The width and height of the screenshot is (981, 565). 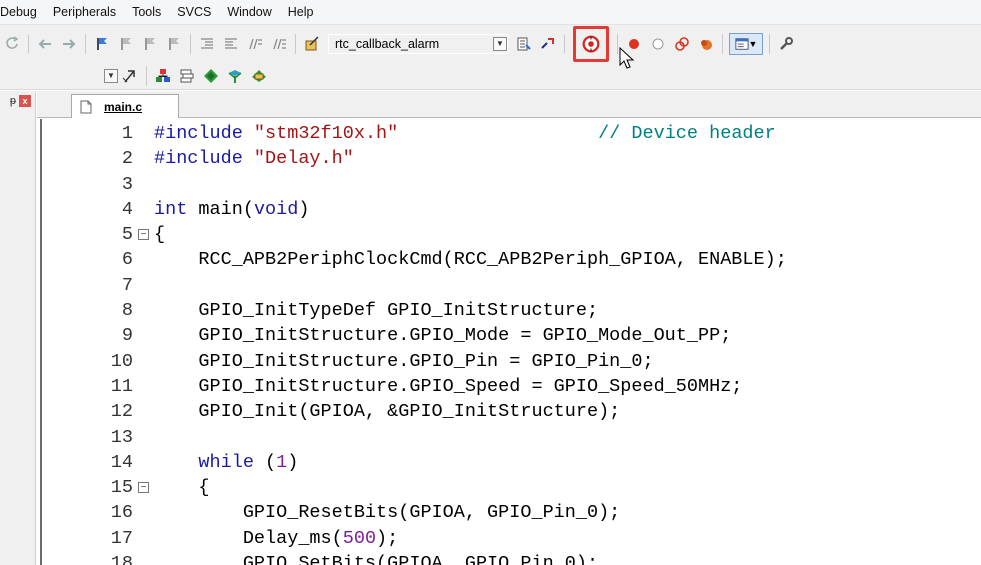 I want to click on pin-icon: ᵽ, so click(x=13, y=101).